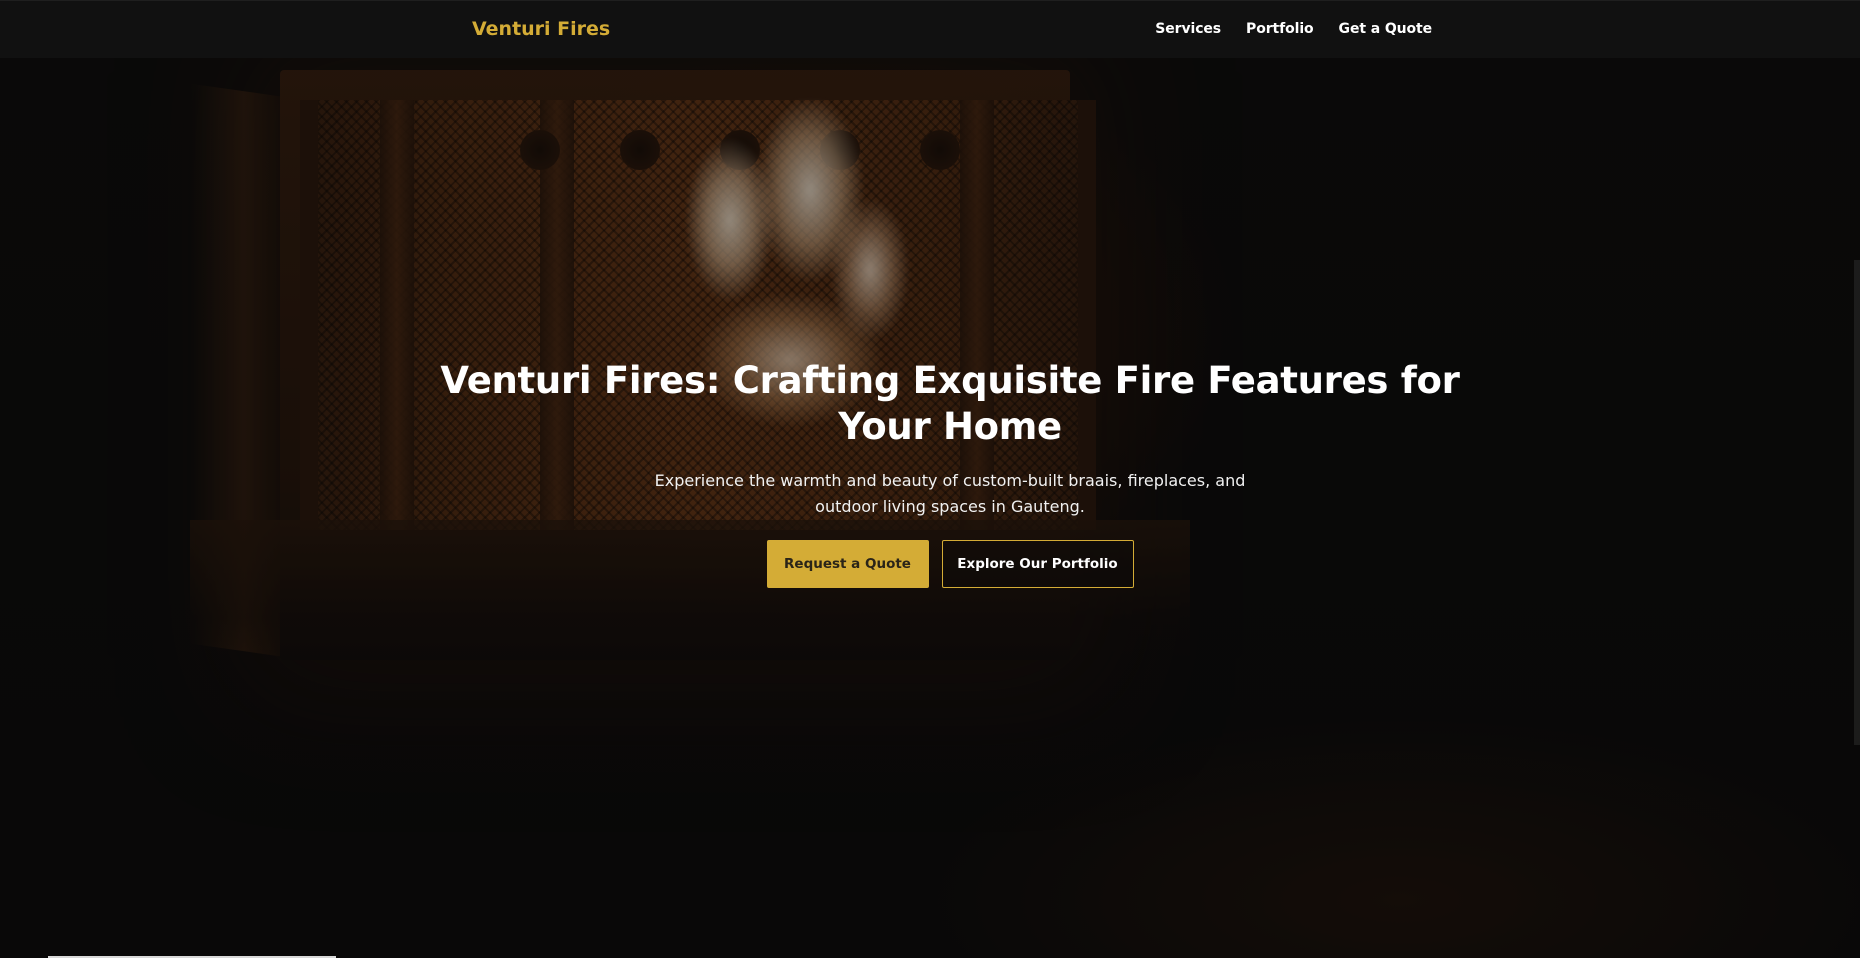 This screenshot has width=1860, height=958. I want to click on hero-buttons: Request a Quote Explore Our Portfolio, so click(950, 564).